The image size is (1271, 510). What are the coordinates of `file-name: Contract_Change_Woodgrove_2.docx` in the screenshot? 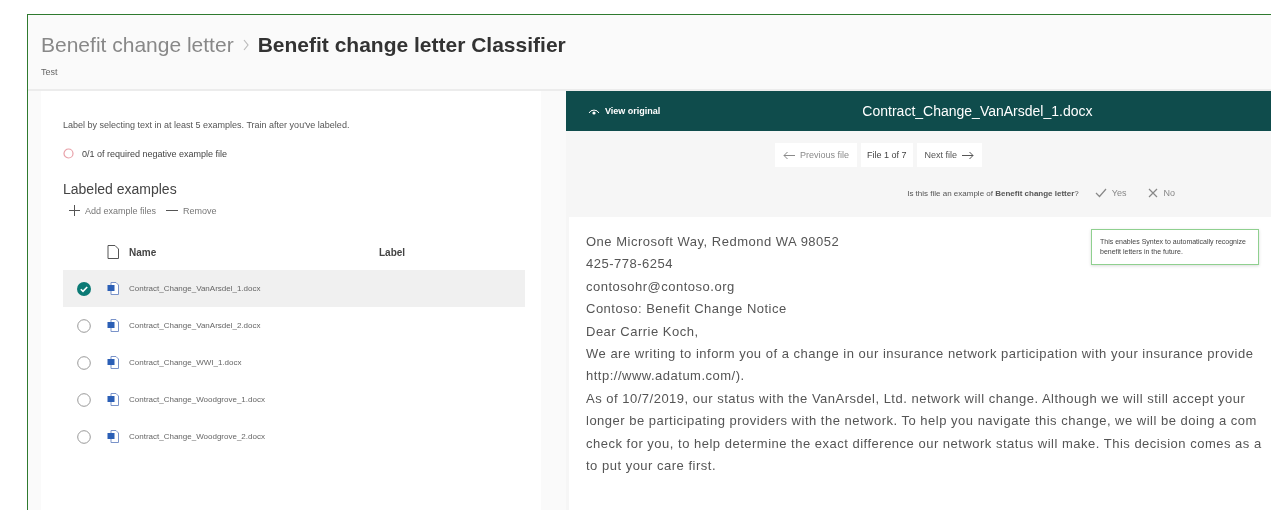 It's located at (197, 436).